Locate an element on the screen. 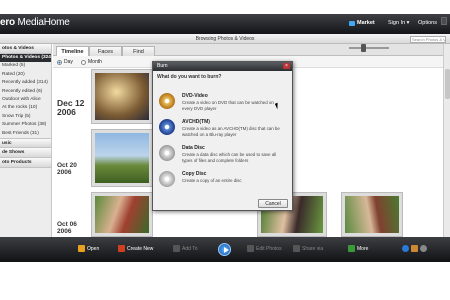  more-icon is located at coordinates (351, 248).